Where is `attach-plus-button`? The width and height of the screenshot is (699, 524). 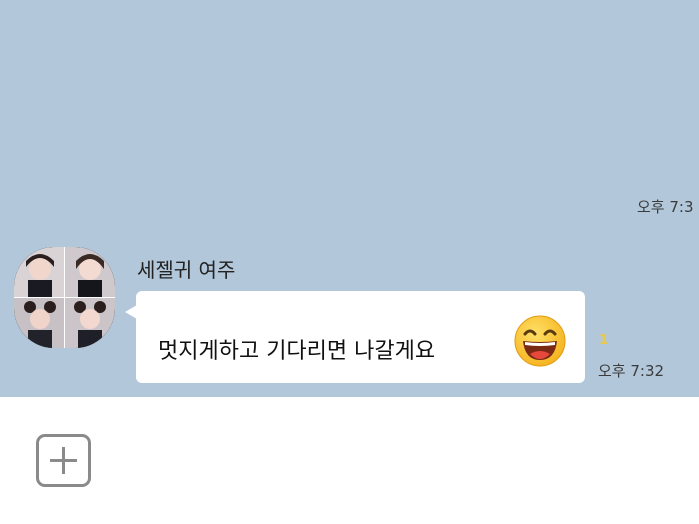 attach-plus-button is located at coordinates (63, 460).